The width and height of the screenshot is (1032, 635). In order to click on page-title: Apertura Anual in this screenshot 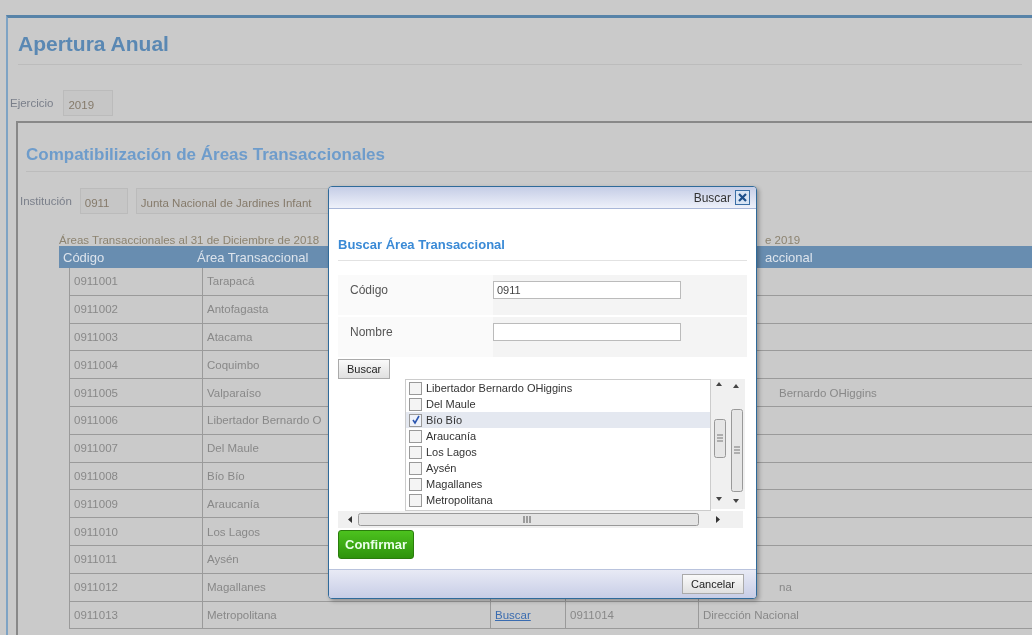, I will do `click(93, 43)`.